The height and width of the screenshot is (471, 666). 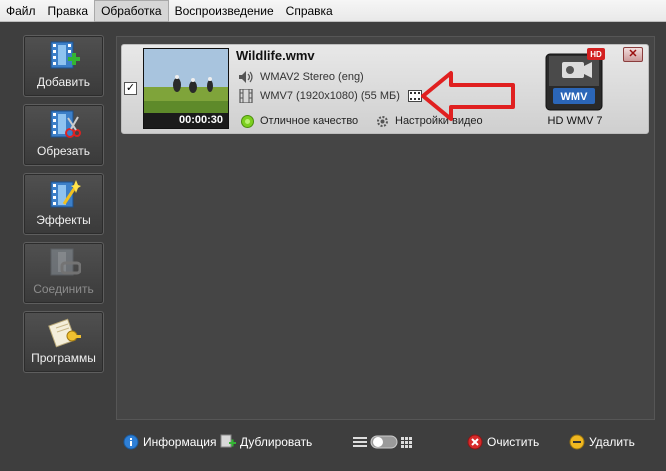 What do you see at coordinates (65, 262) in the screenshot?
I see `join-film-icon` at bounding box center [65, 262].